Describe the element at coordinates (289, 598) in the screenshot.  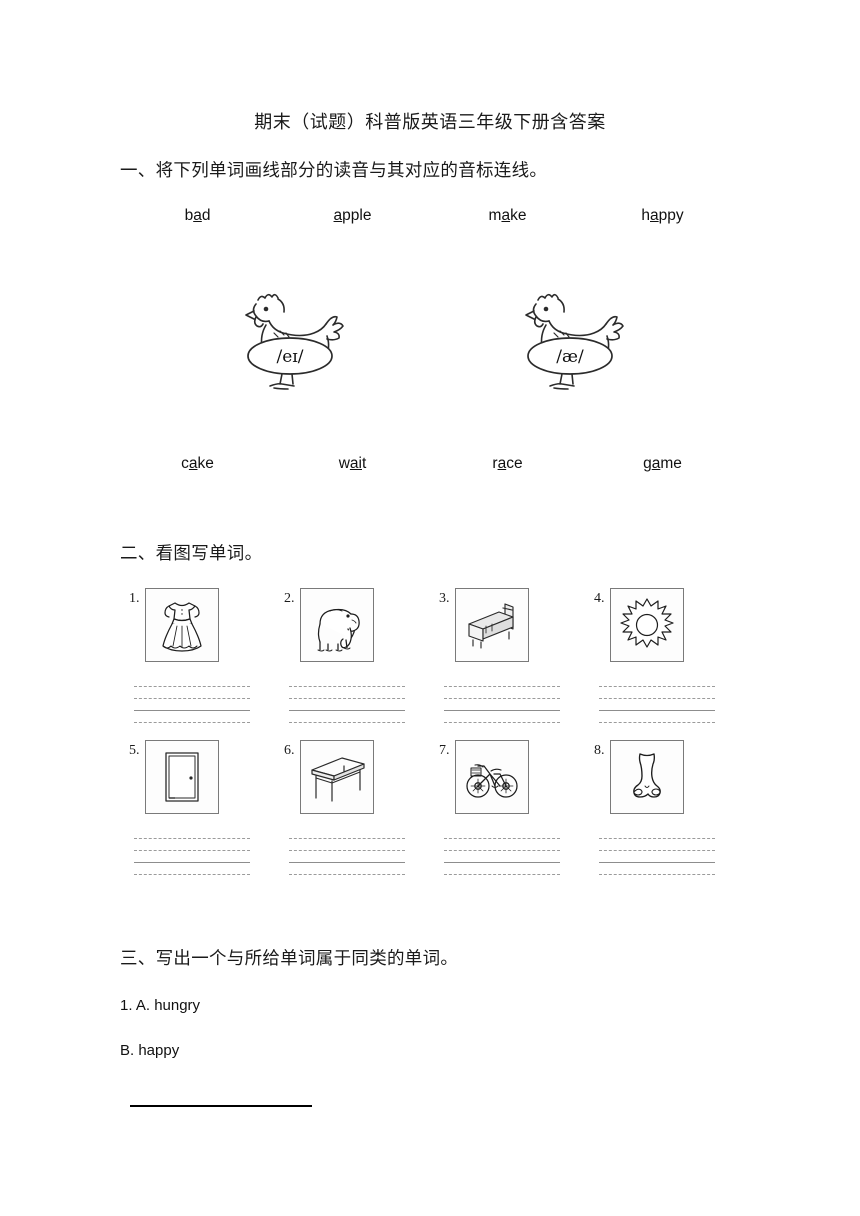
I see `picture-number: 2.` at that location.